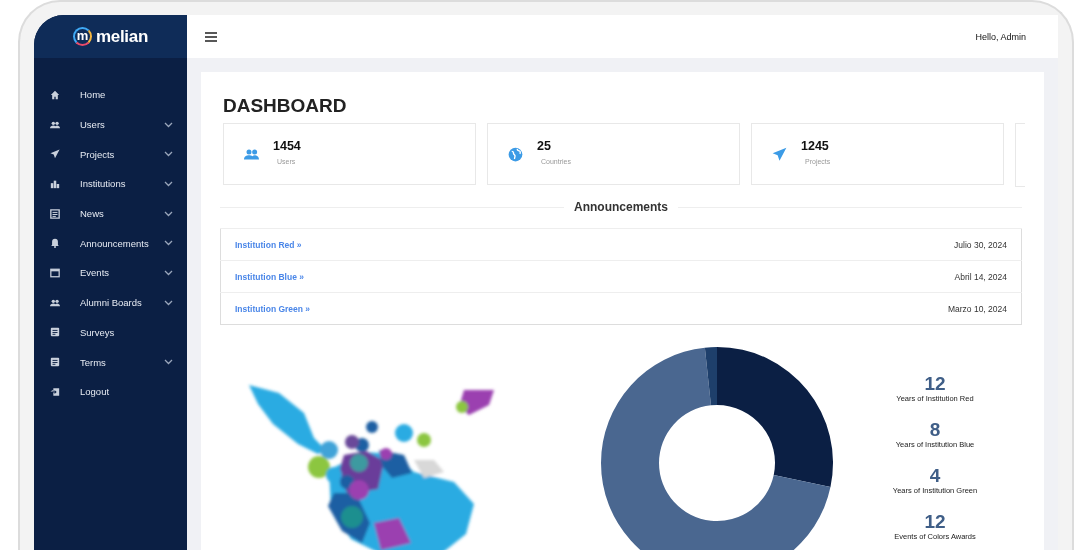  What do you see at coordinates (110, 332) in the screenshot?
I see `sidebar-item: Surveys` at bounding box center [110, 332].